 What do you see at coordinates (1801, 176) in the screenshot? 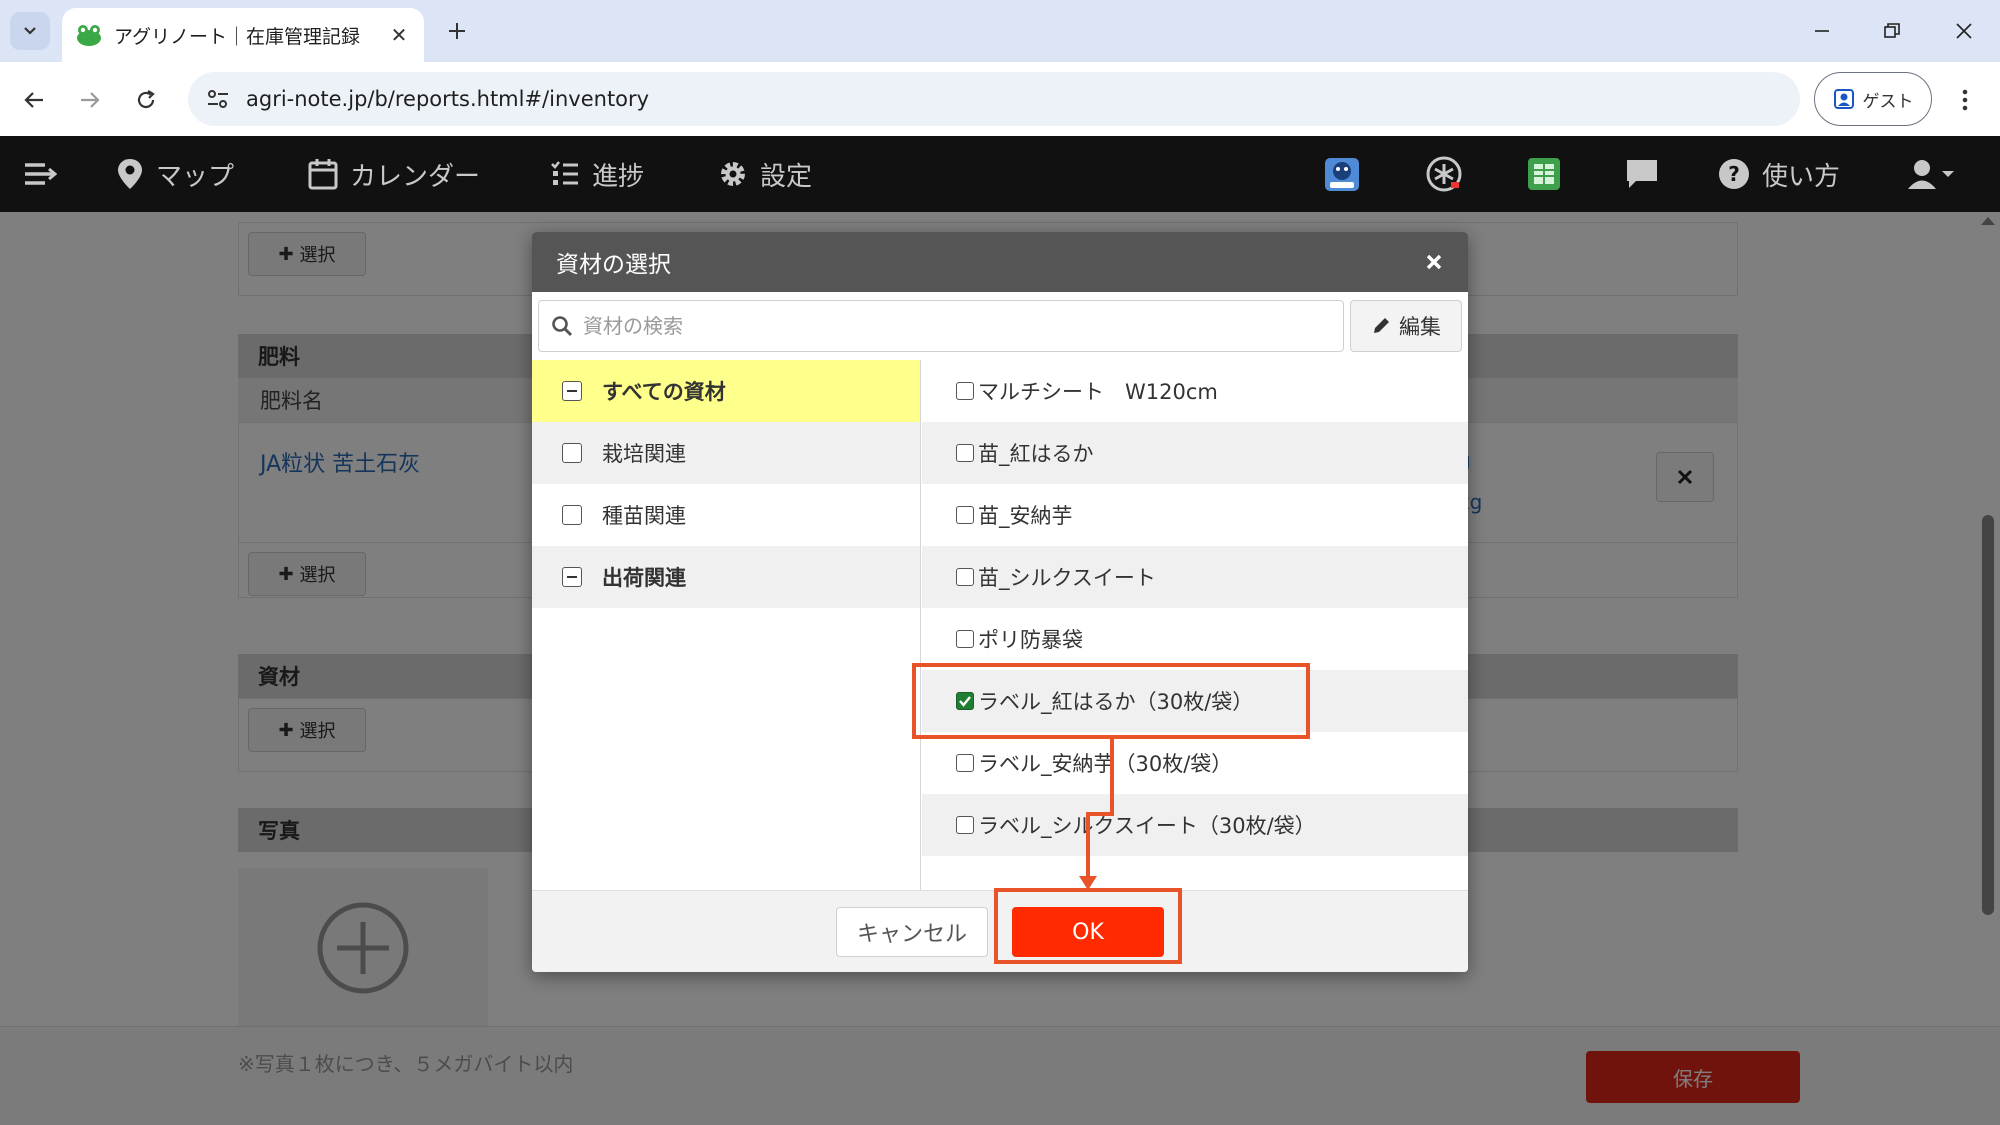
I see `nav-help-label: 使い方` at bounding box center [1801, 176].